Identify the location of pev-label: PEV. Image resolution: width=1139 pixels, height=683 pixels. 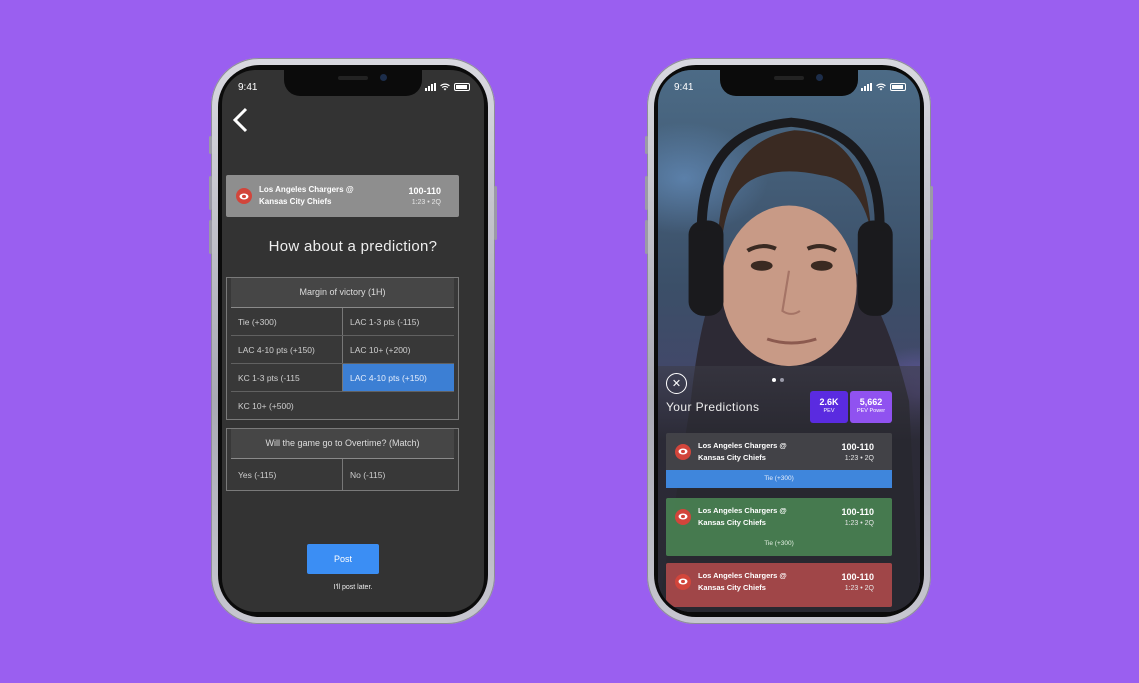
(829, 411).